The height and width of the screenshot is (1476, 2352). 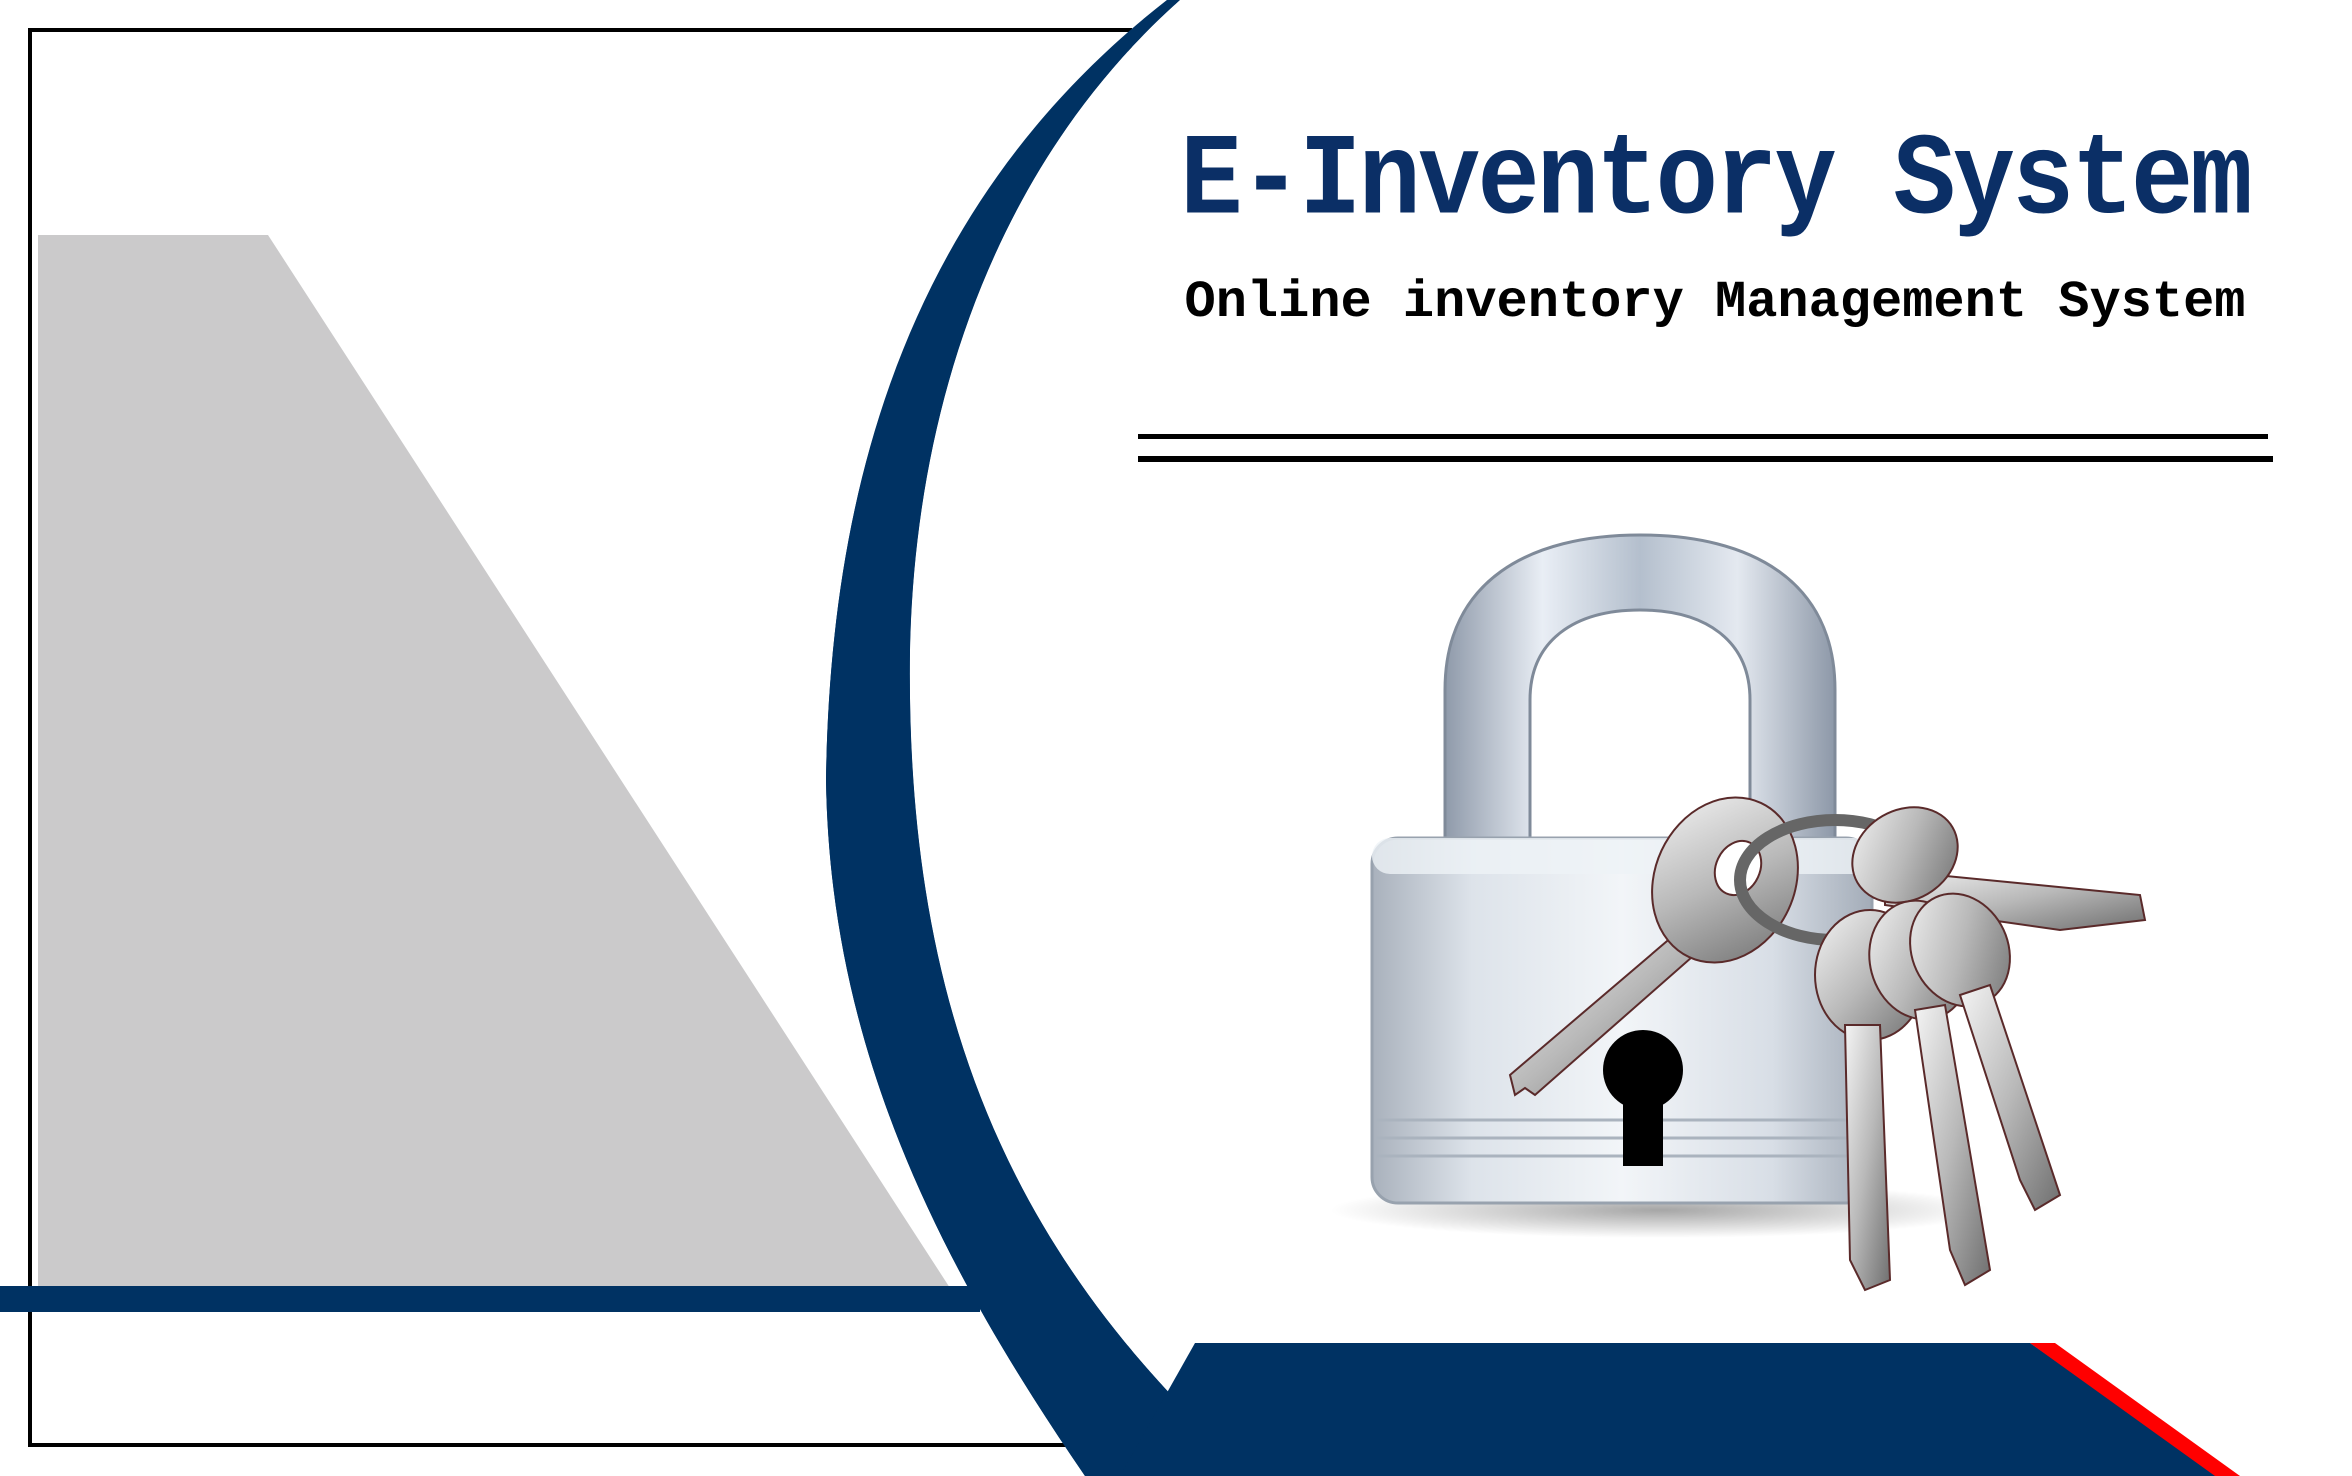 I want to click on divider-line-top, so click(x=1703, y=436).